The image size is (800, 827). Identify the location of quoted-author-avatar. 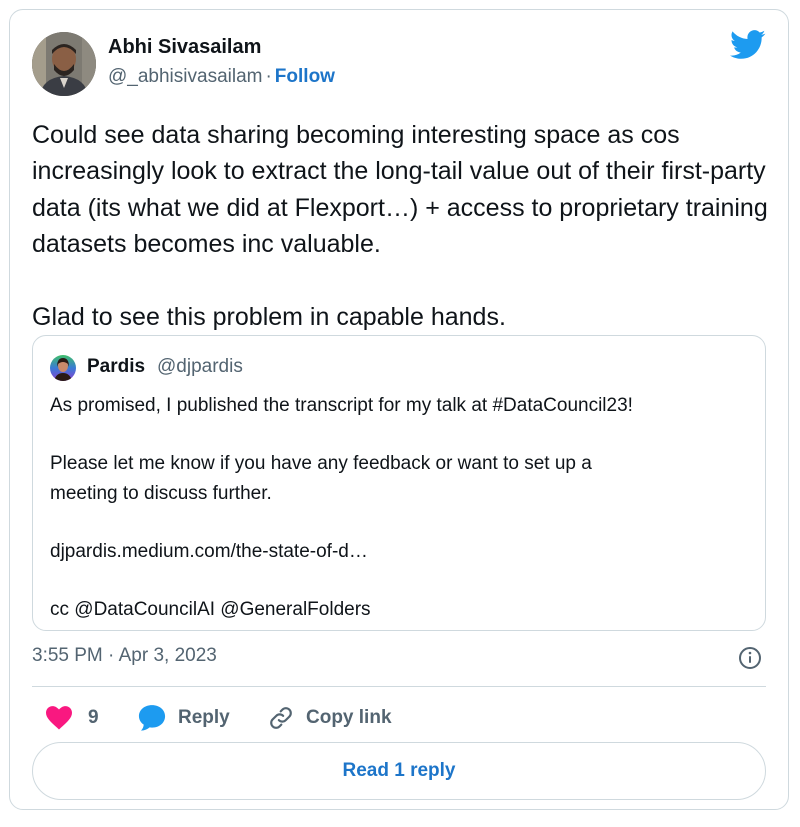
(63, 368).